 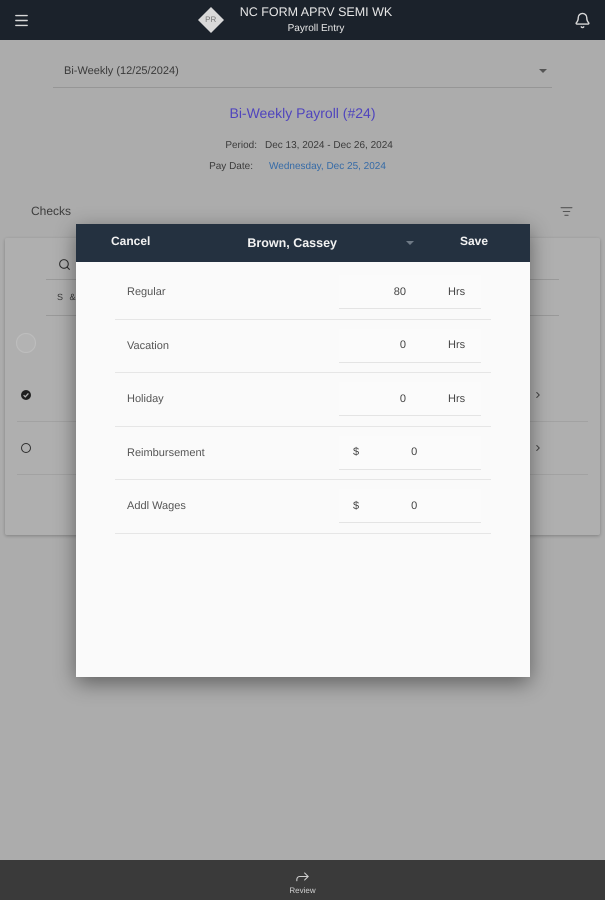 I want to click on entry-label: Regular, so click(x=146, y=292).